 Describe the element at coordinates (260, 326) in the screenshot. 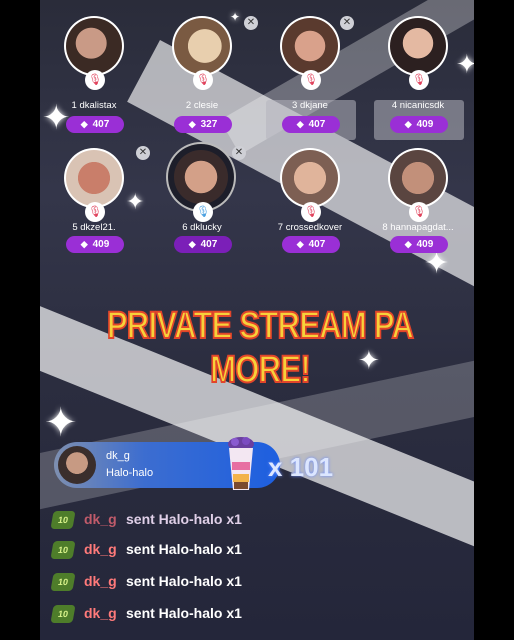

I see `banner-line-1: PRIVATE STREAM PA` at that location.